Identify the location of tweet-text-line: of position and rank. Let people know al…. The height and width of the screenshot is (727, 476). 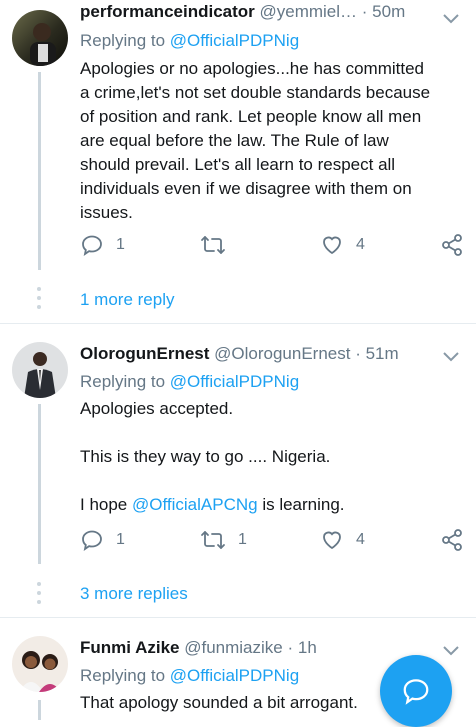
(251, 116).